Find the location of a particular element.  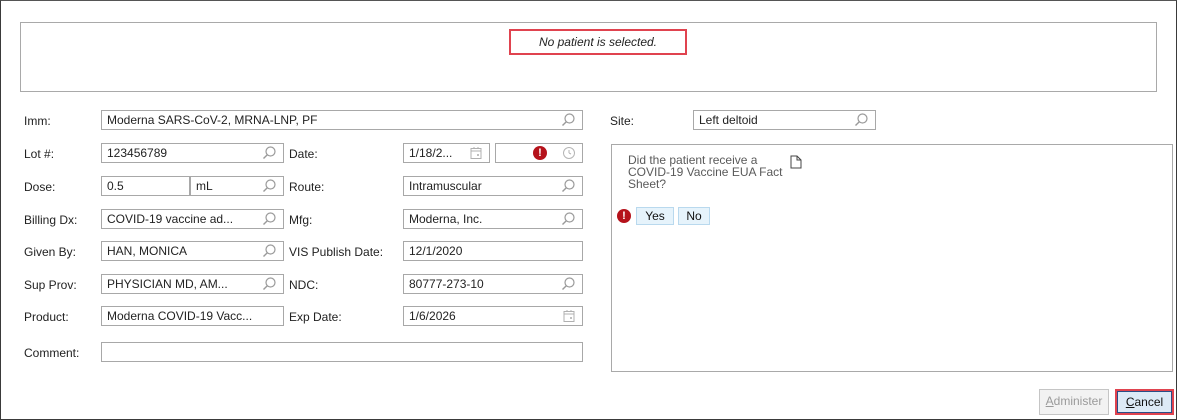

administer-button: Administer is located at coordinates (1074, 402).